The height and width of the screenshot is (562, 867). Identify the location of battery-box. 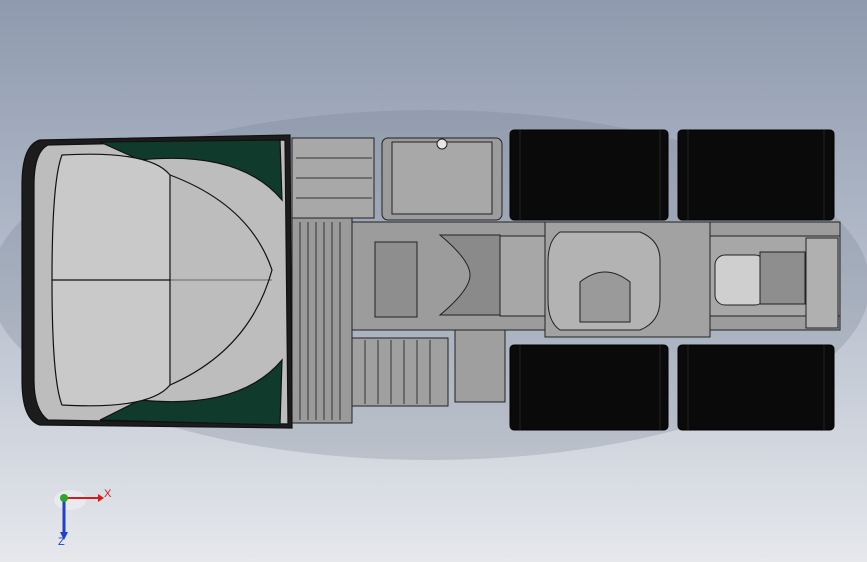
(480, 366).